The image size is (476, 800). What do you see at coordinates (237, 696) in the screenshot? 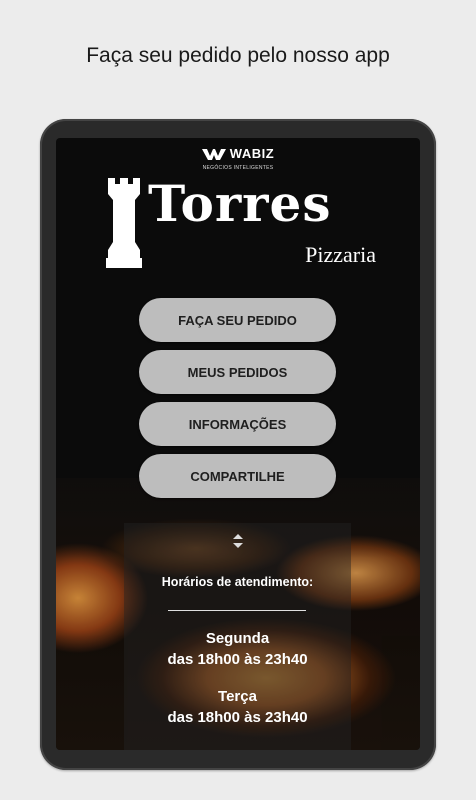
I see `day-name: Terça` at bounding box center [237, 696].